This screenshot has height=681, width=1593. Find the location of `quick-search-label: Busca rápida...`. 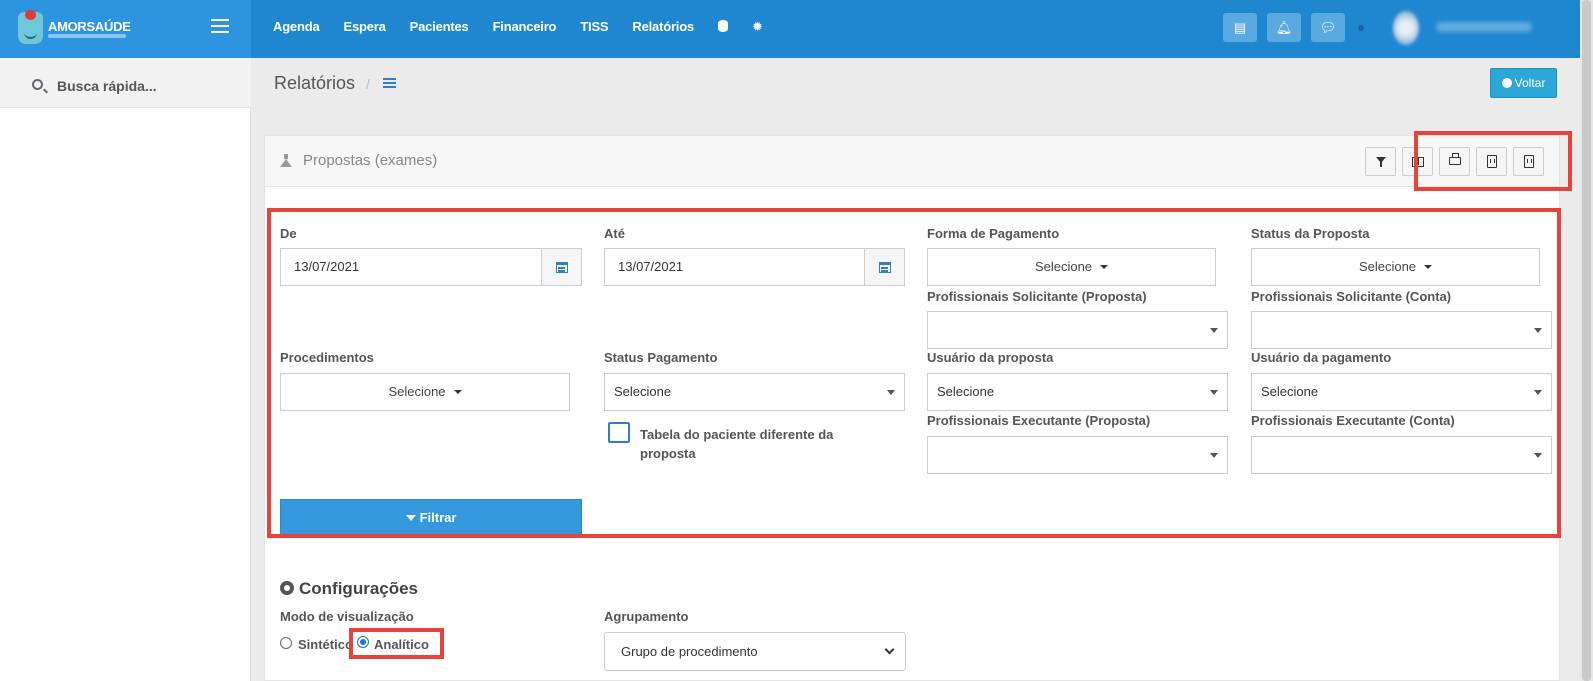

quick-search-label: Busca rápida... is located at coordinates (107, 86).